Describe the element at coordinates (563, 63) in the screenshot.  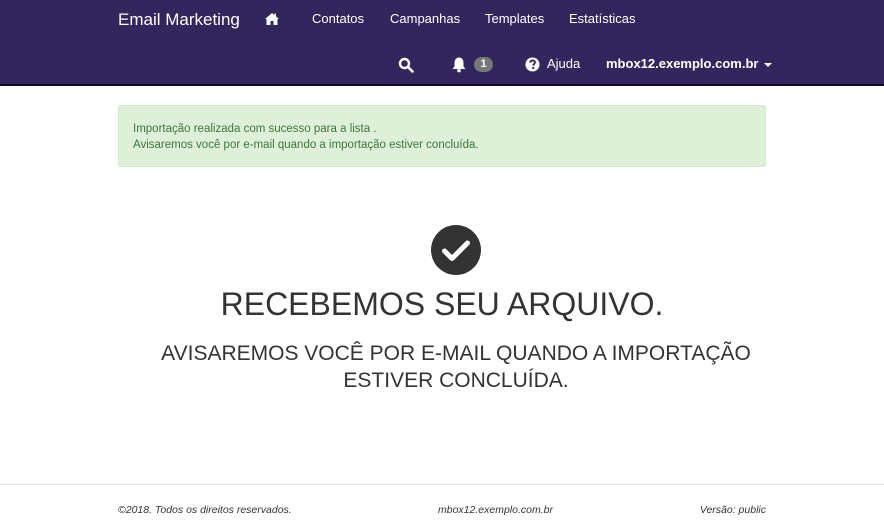
I see `help-link: Ajuda` at that location.